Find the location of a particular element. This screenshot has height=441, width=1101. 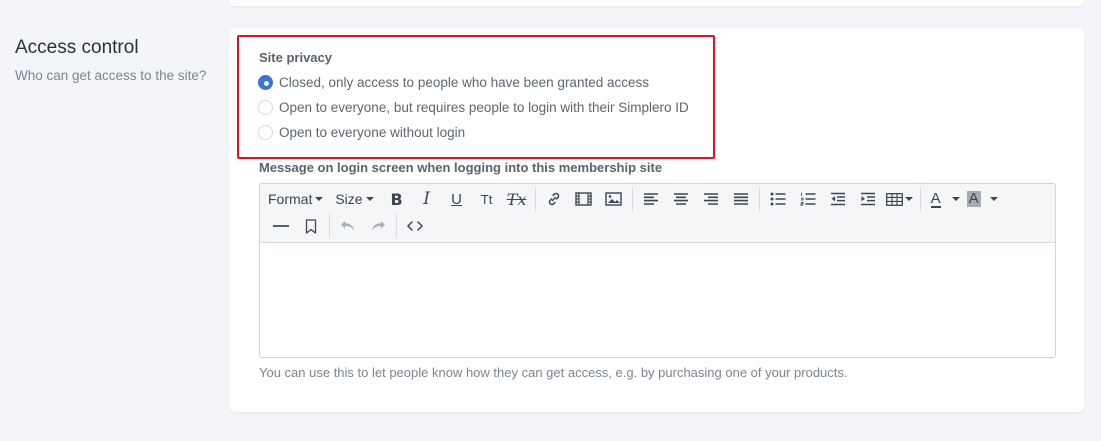

indent-icon is located at coordinates (868, 199).